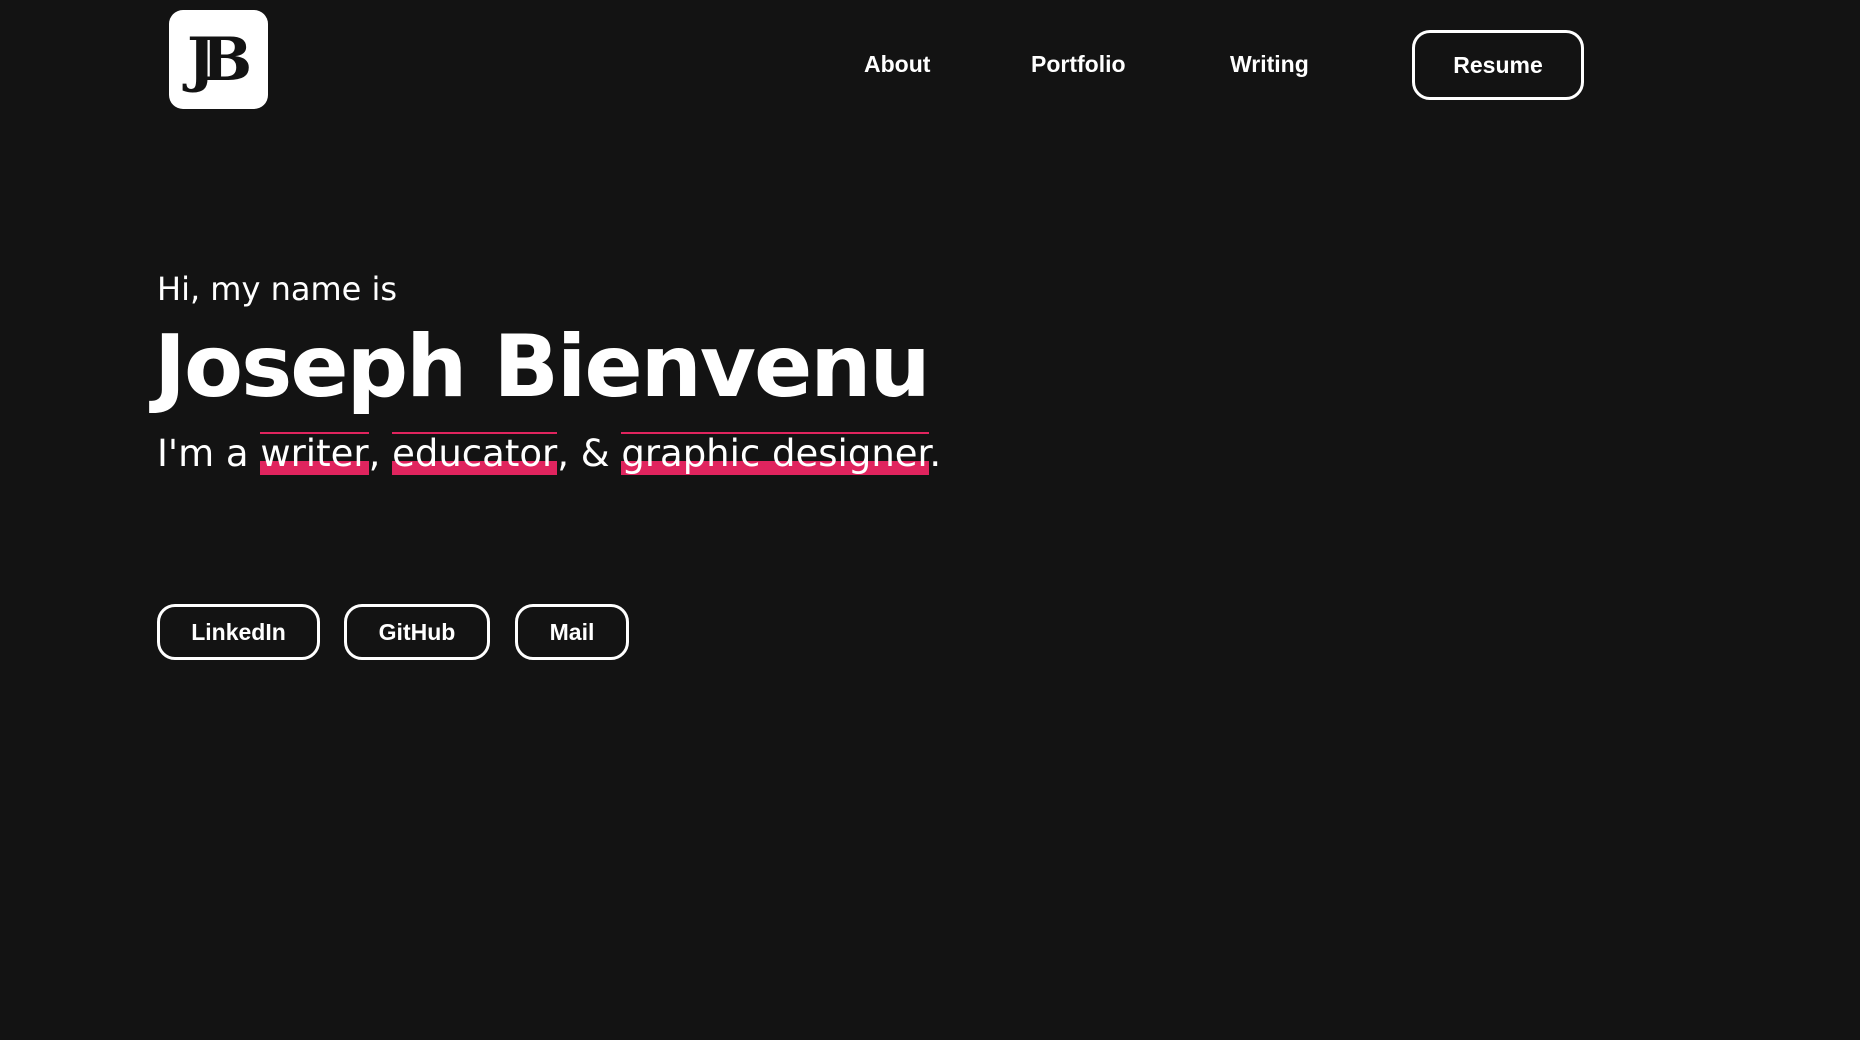 The height and width of the screenshot is (1040, 1860). What do you see at coordinates (417, 632) in the screenshot?
I see `github-button: GitHub` at bounding box center [417, 632].